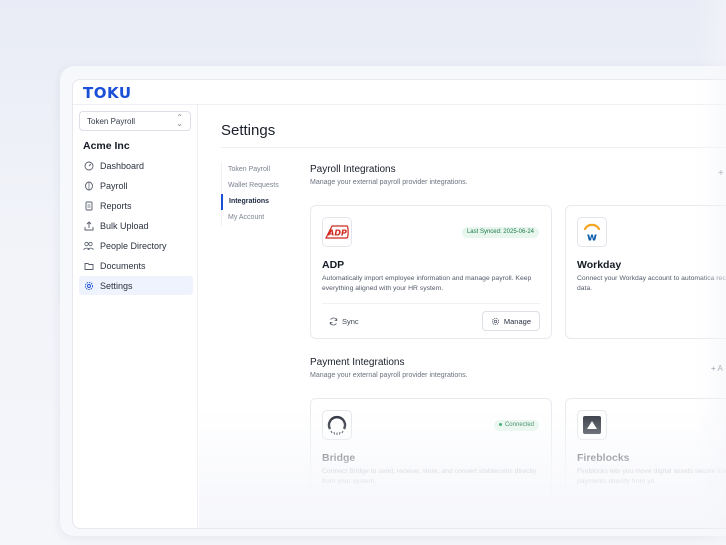 The width and height of the screenshot is (726, 545). I want to click on subnav-wallet-requests: Wallet Requests, so click(256, 186).